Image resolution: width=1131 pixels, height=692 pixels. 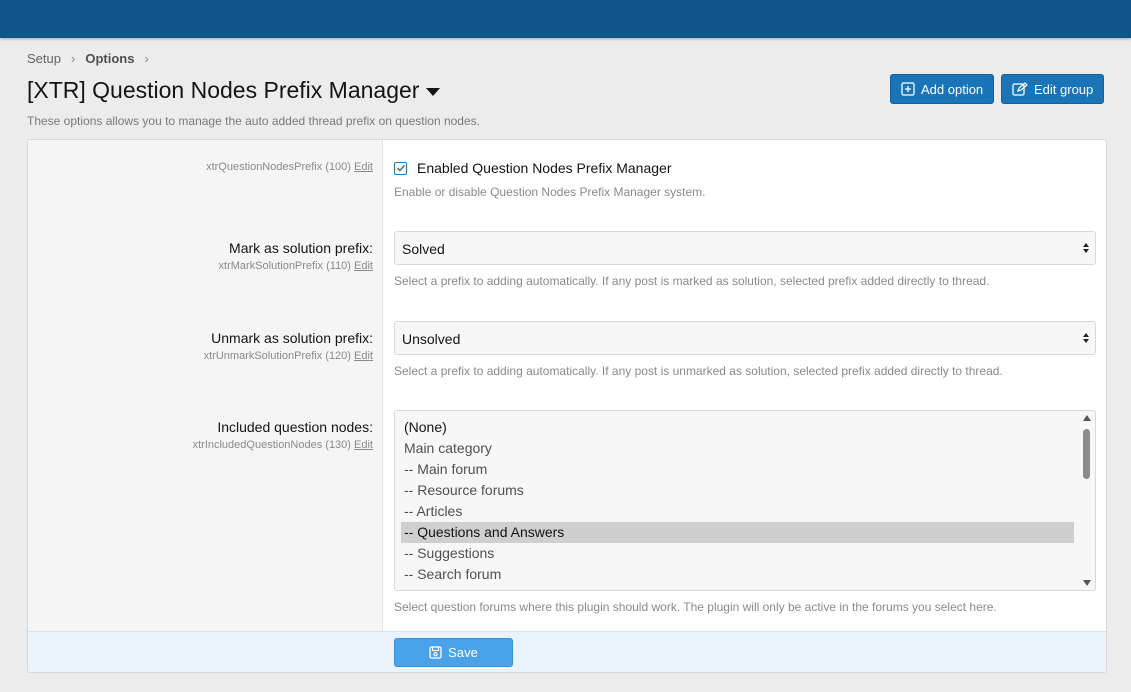 What do you see at coordinates (423, 249) in the screenshot?
I see `mark-prefix-value: Solved` at bounding box center [423, 249].